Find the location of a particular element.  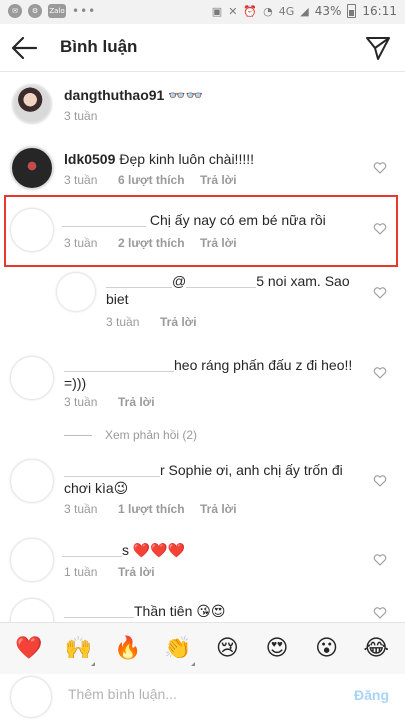

emoji-fire: 🔥 is located at coordinates (128, 649).